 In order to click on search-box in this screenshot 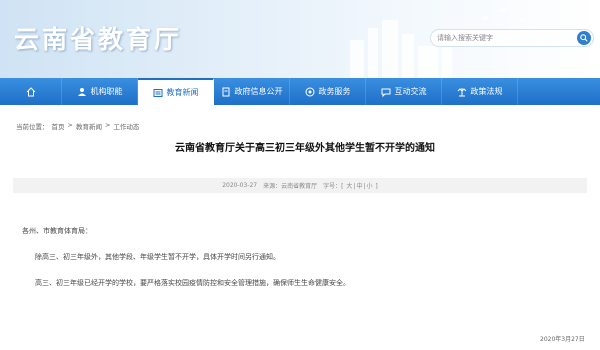, I will do `click(512, 38)`.